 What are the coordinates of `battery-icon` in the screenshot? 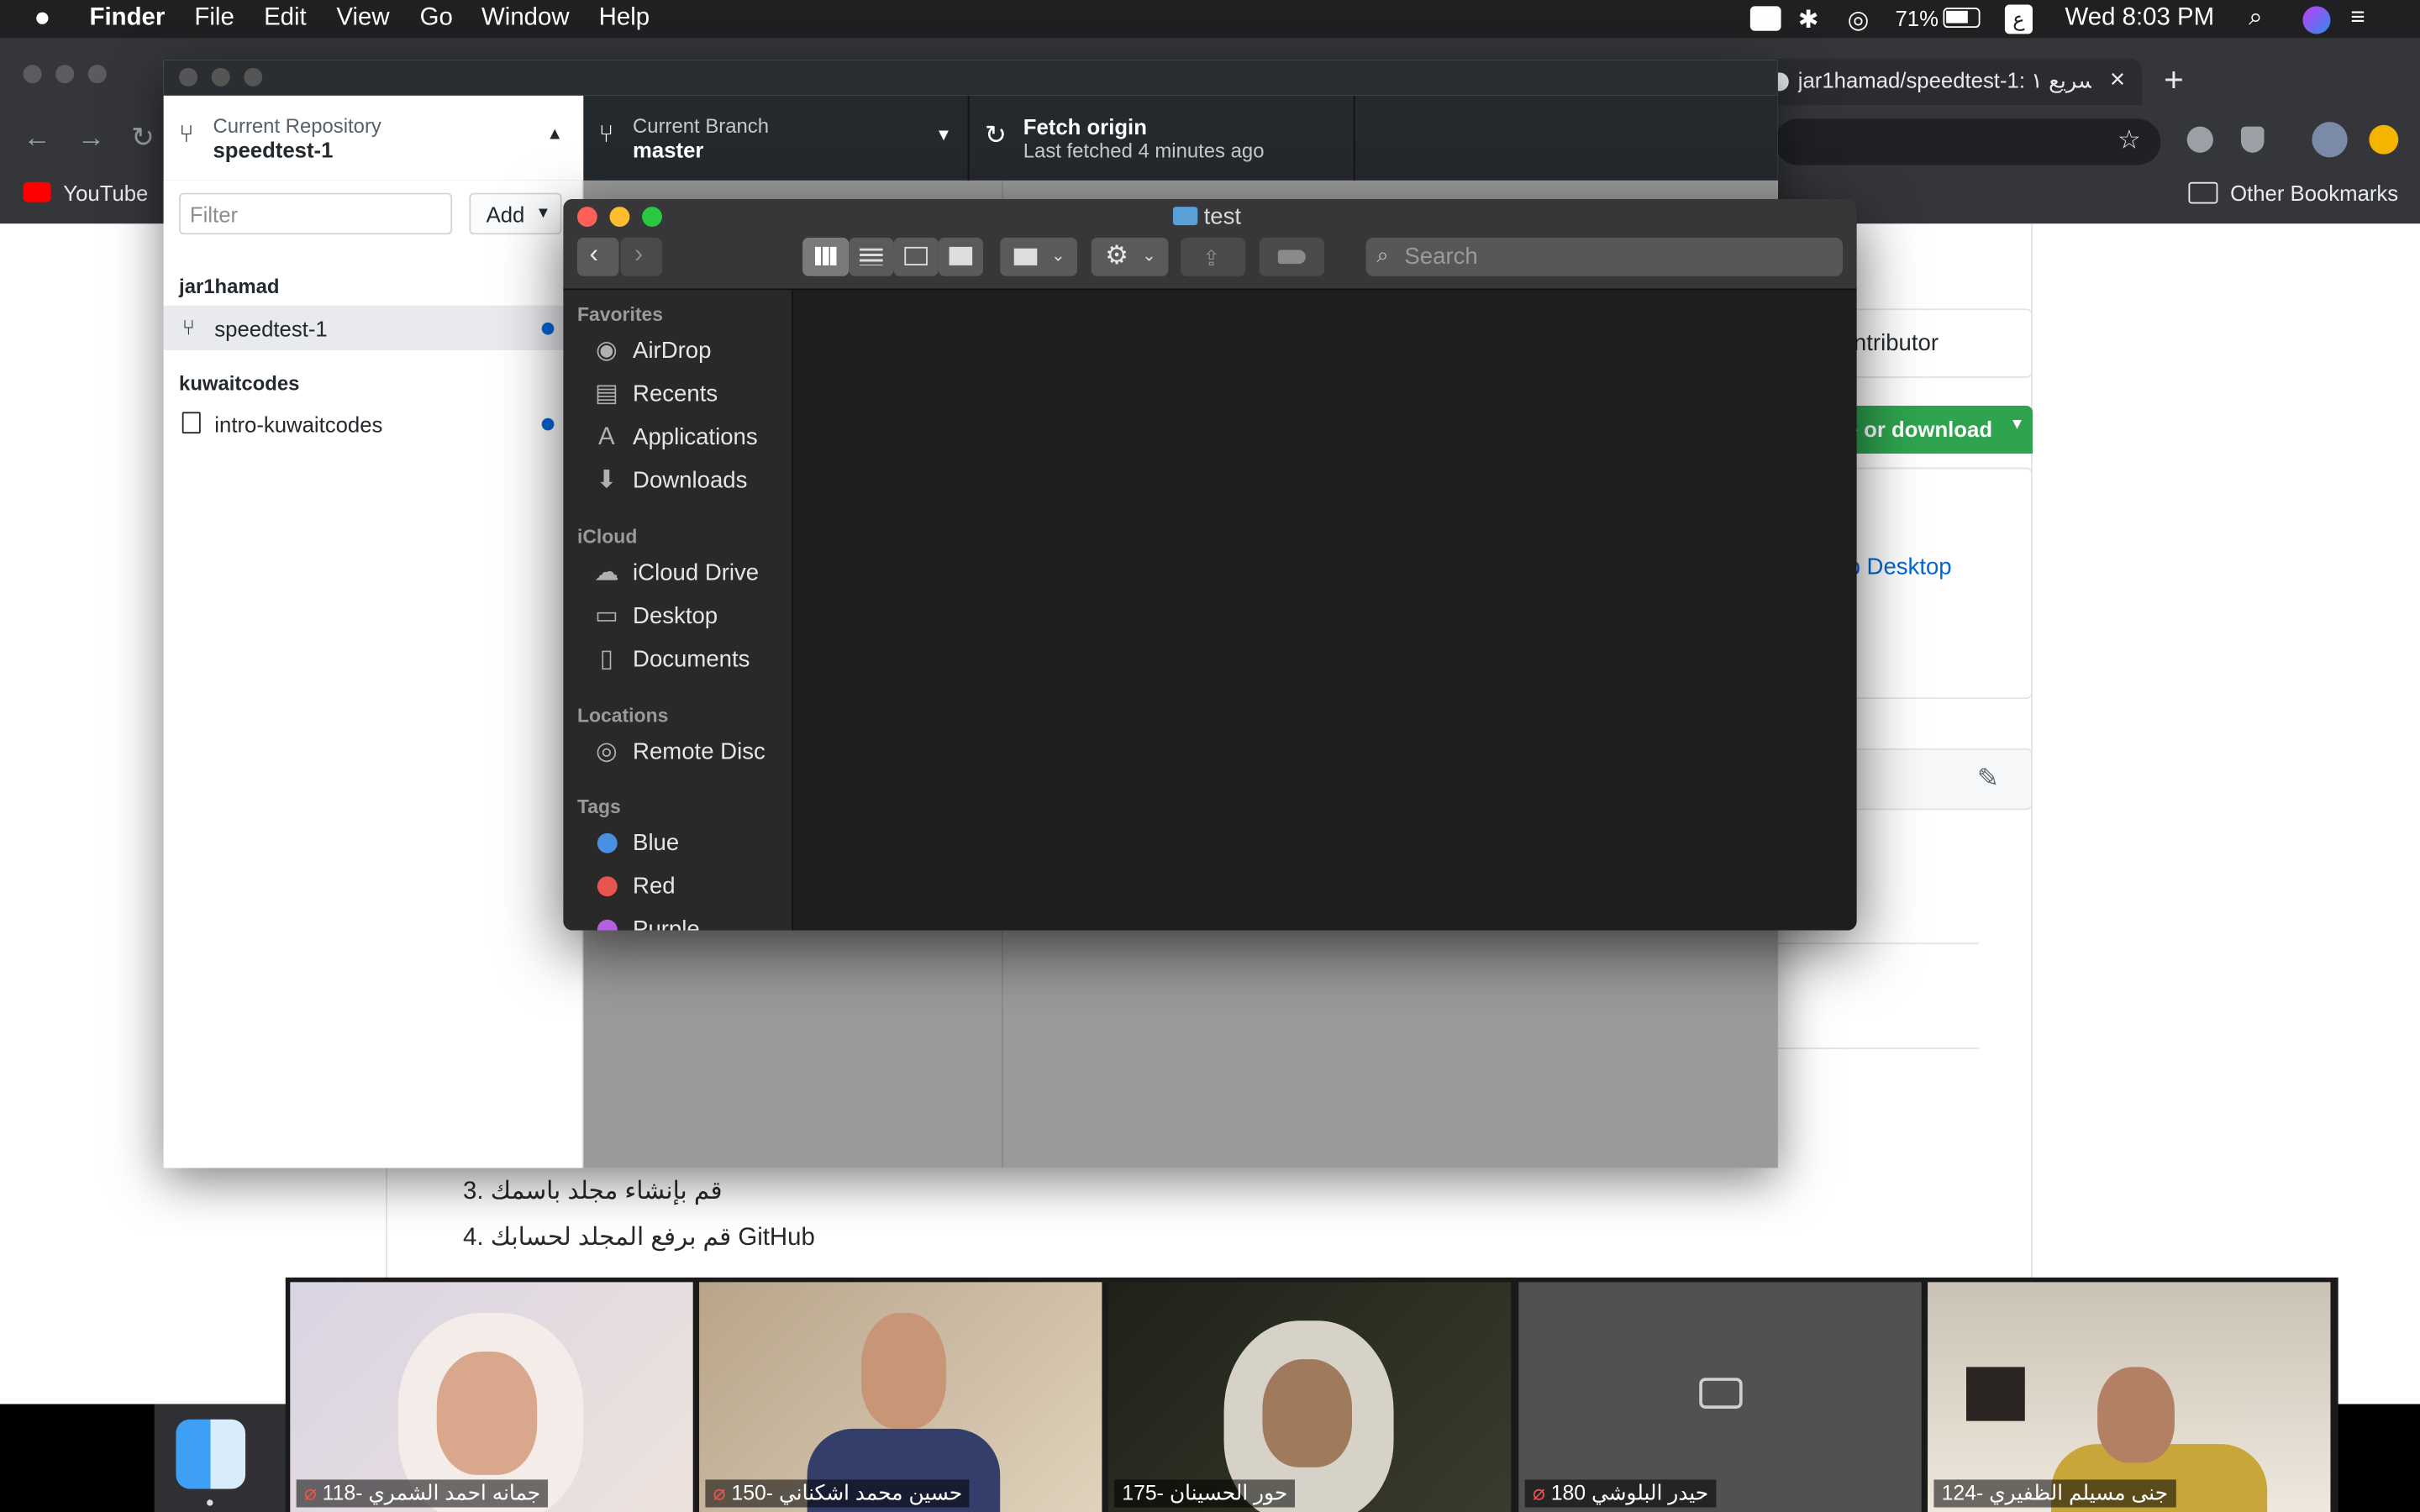 It's located at (1962, 18).